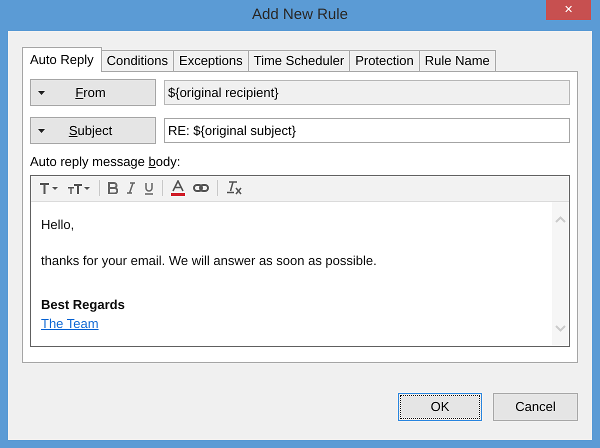 The height and width of the screenshot is (448, 600). I want to click on text-field: RE: ${original subject}, so click(367, 130).